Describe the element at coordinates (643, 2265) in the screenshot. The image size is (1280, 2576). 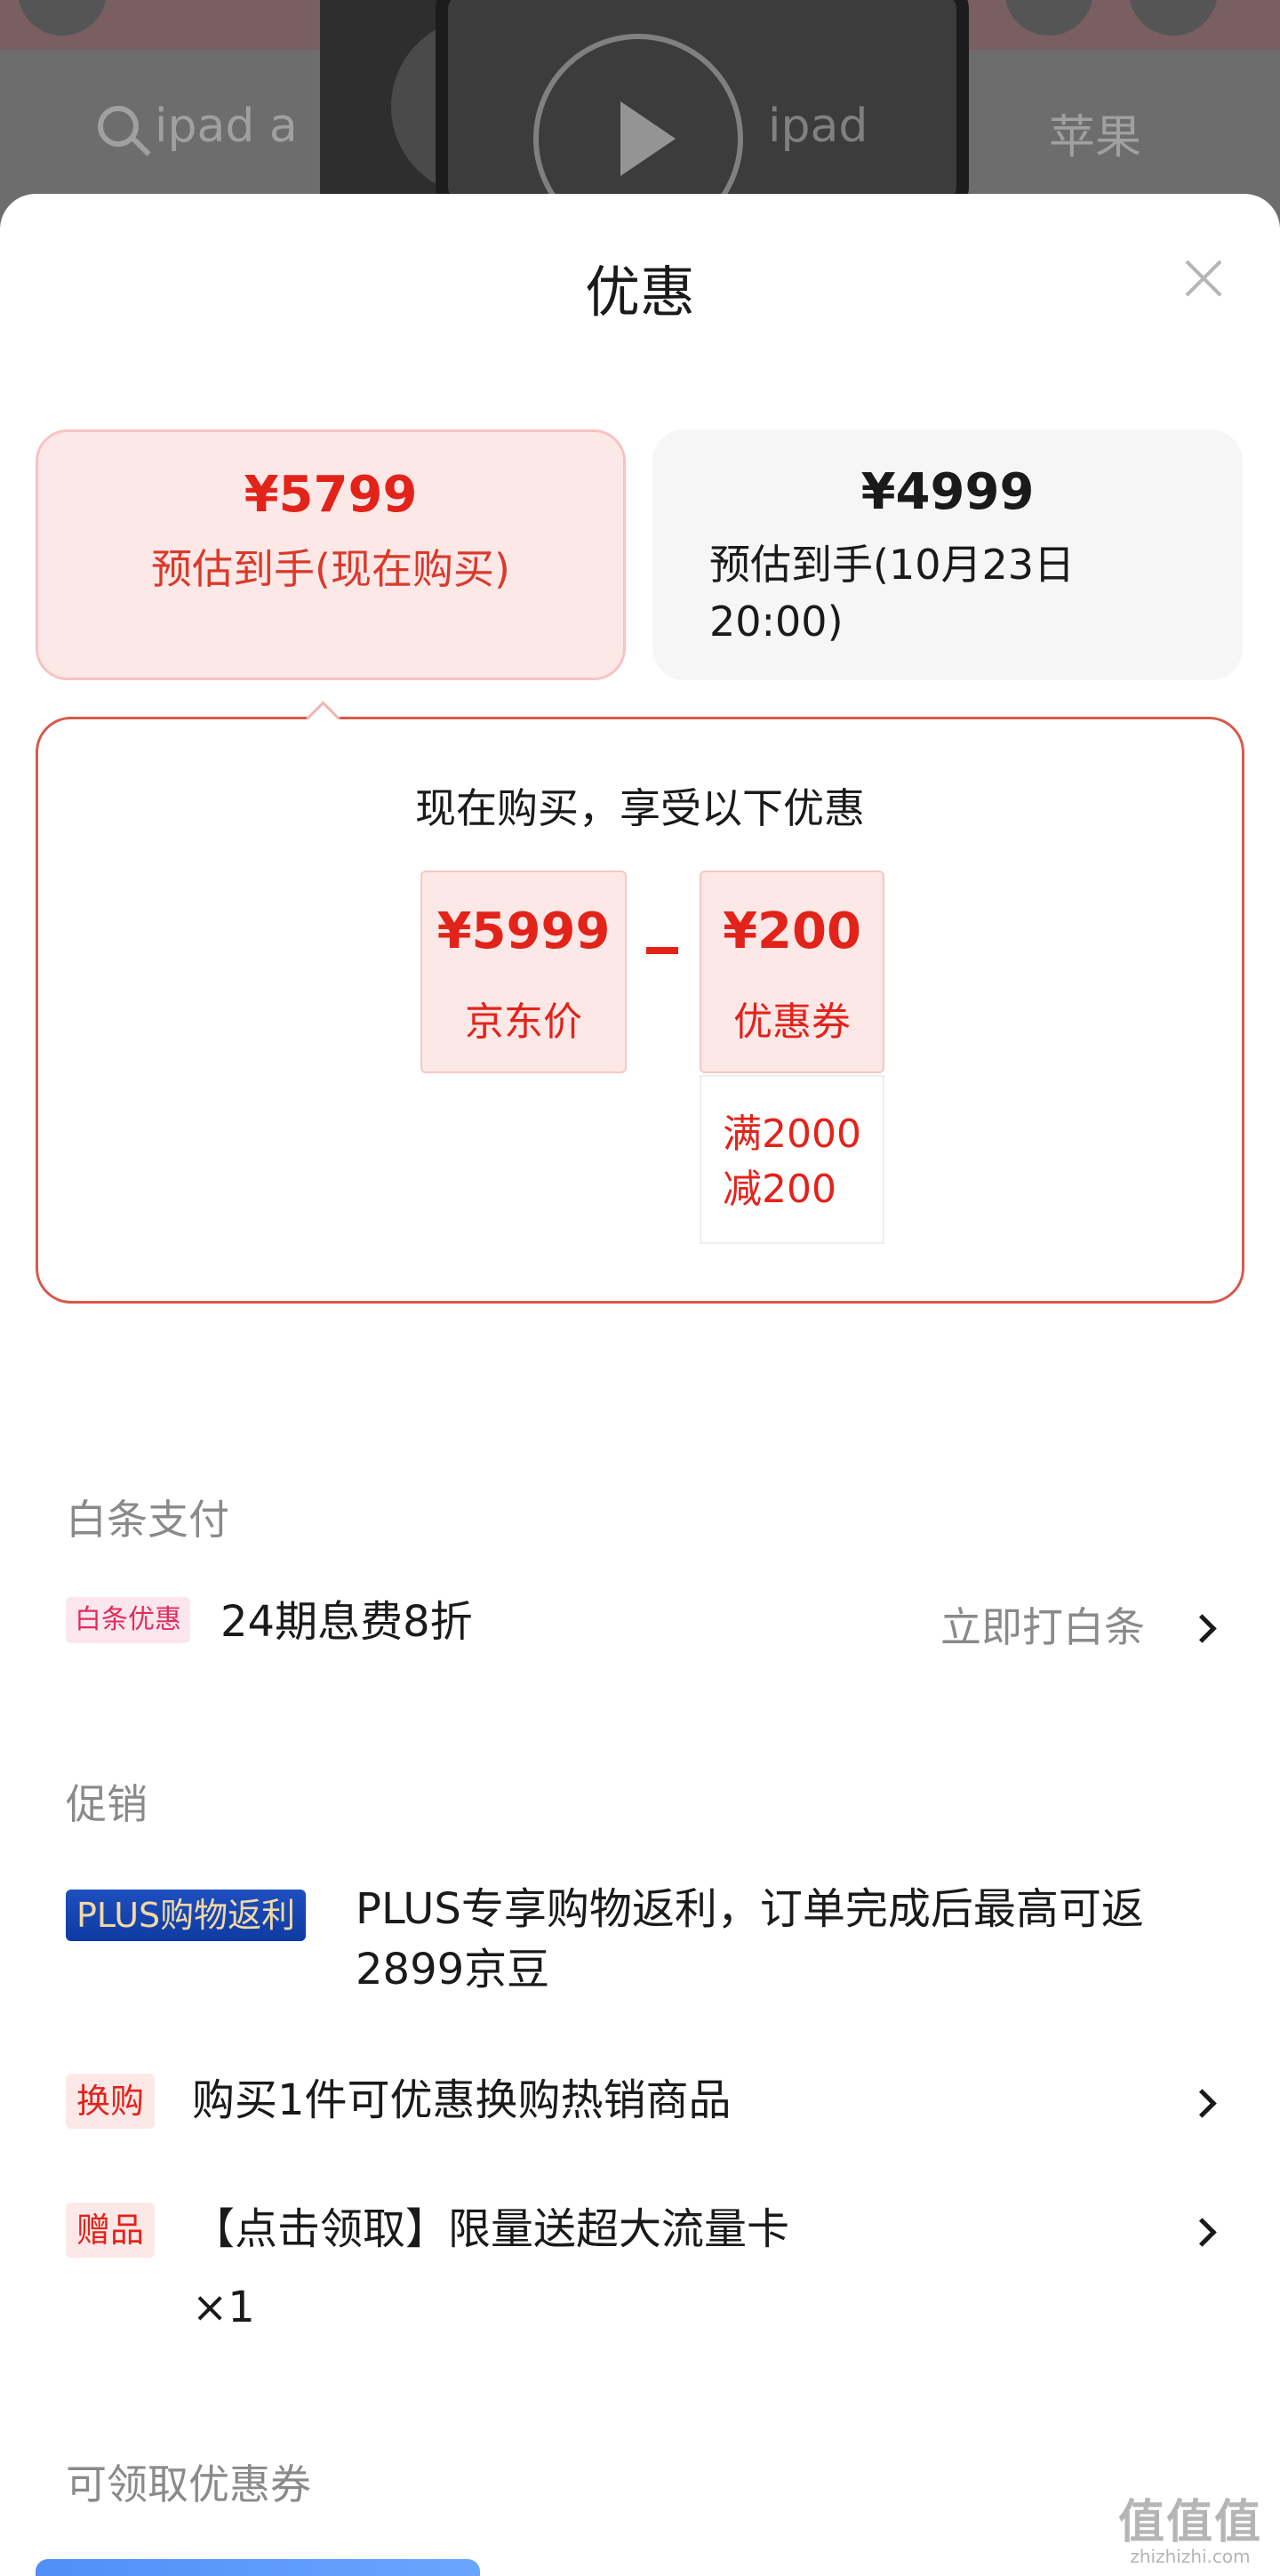
I see `promo-item-gift: 赠品 【点击领取】限量送超大流量卡 ×1` at that location.